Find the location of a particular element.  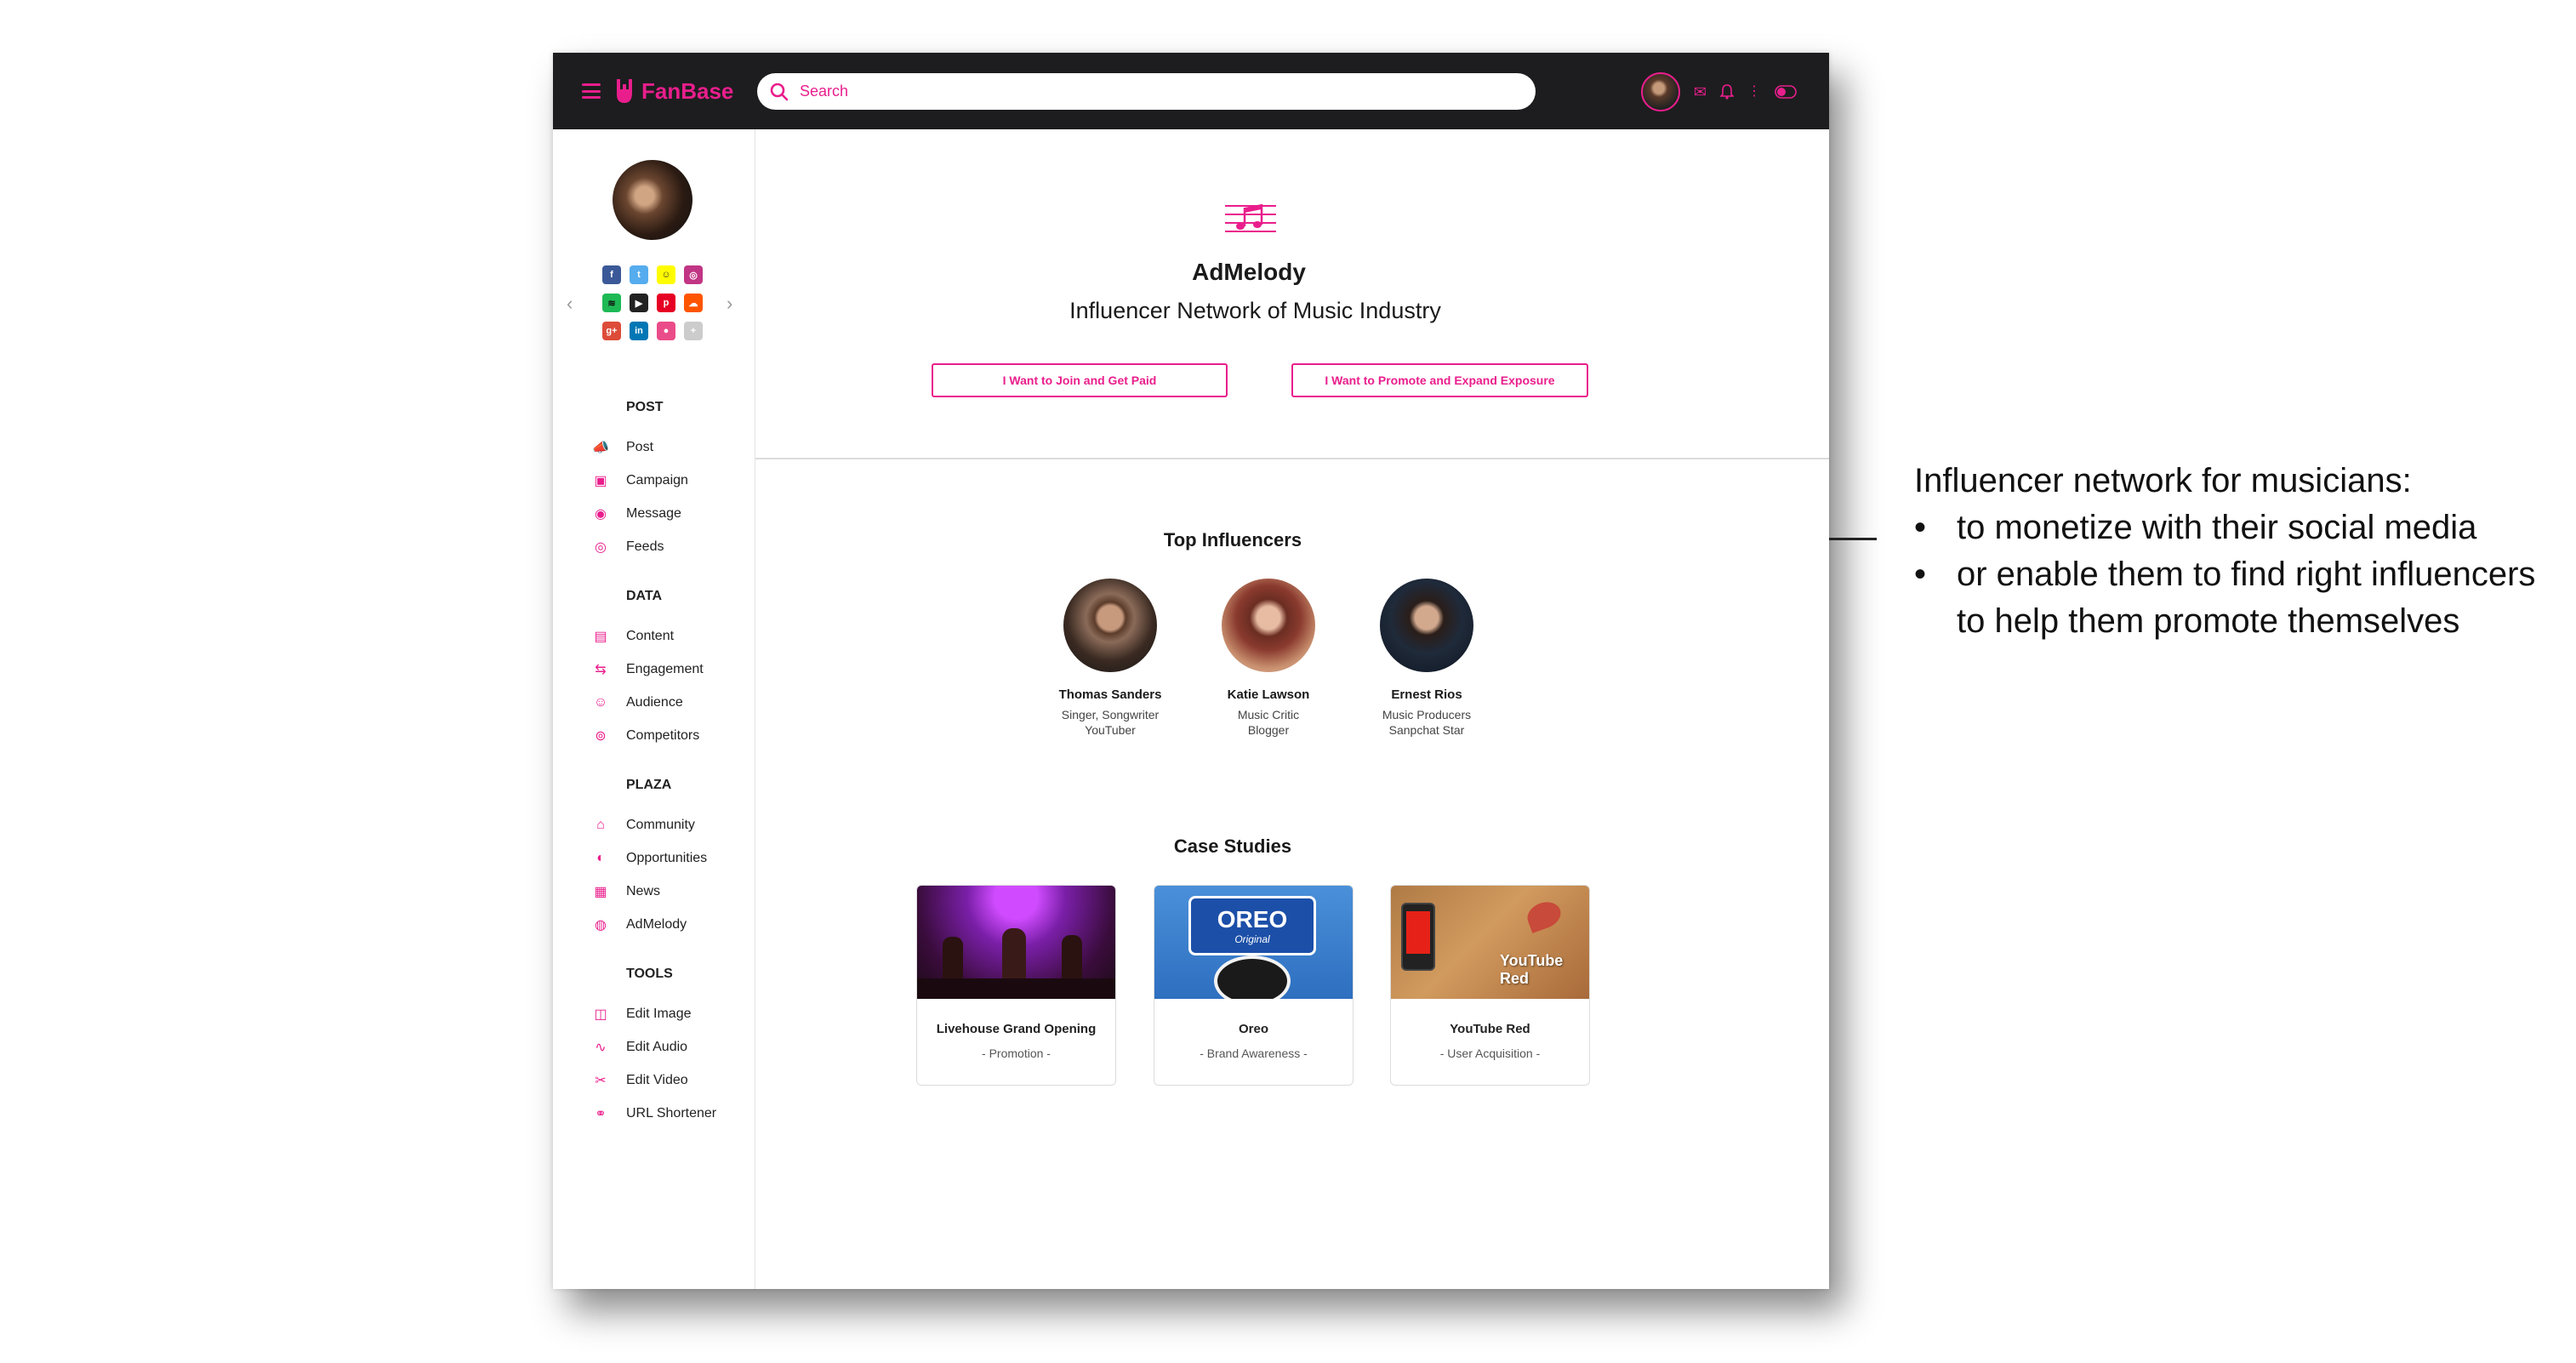

bell-icon is located at coordinates (1727, 92).